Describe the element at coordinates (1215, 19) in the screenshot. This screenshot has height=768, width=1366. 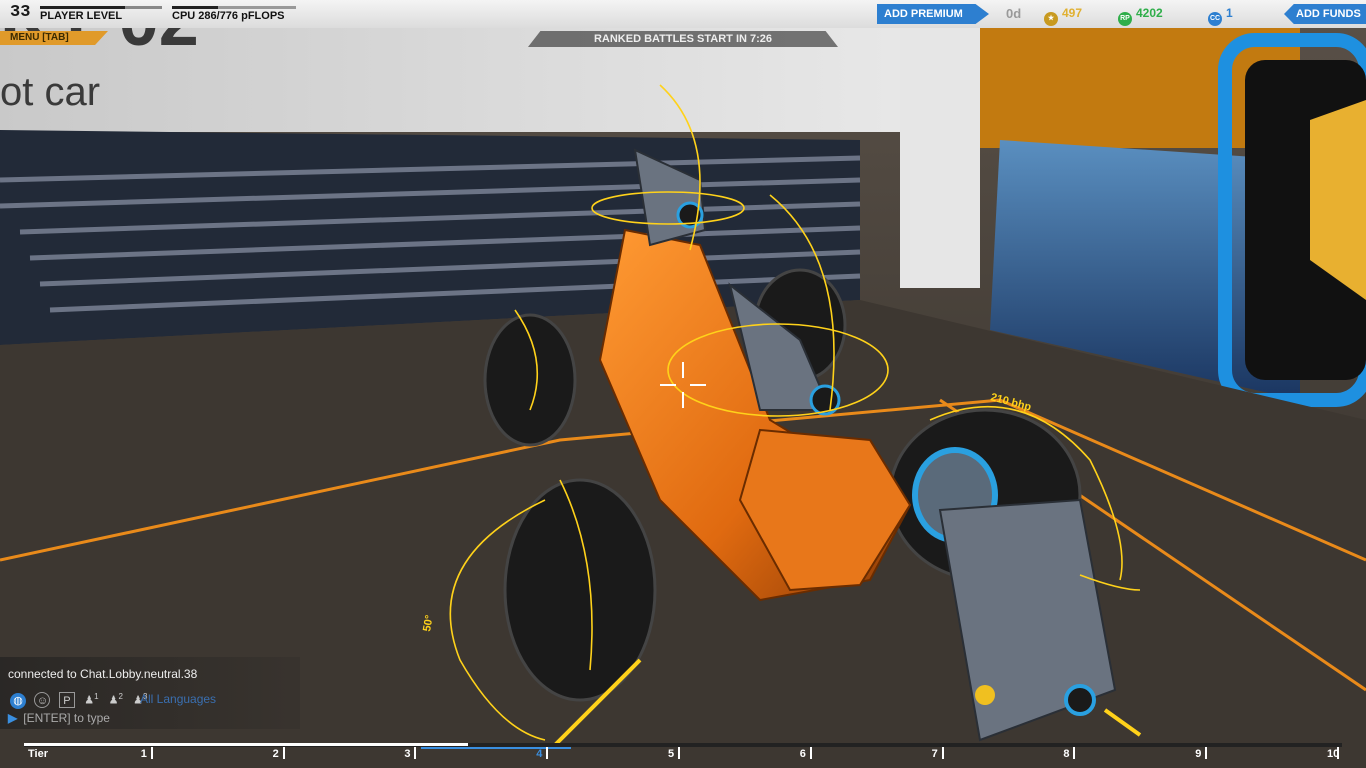
I see `cc-icon: CC` at that location.